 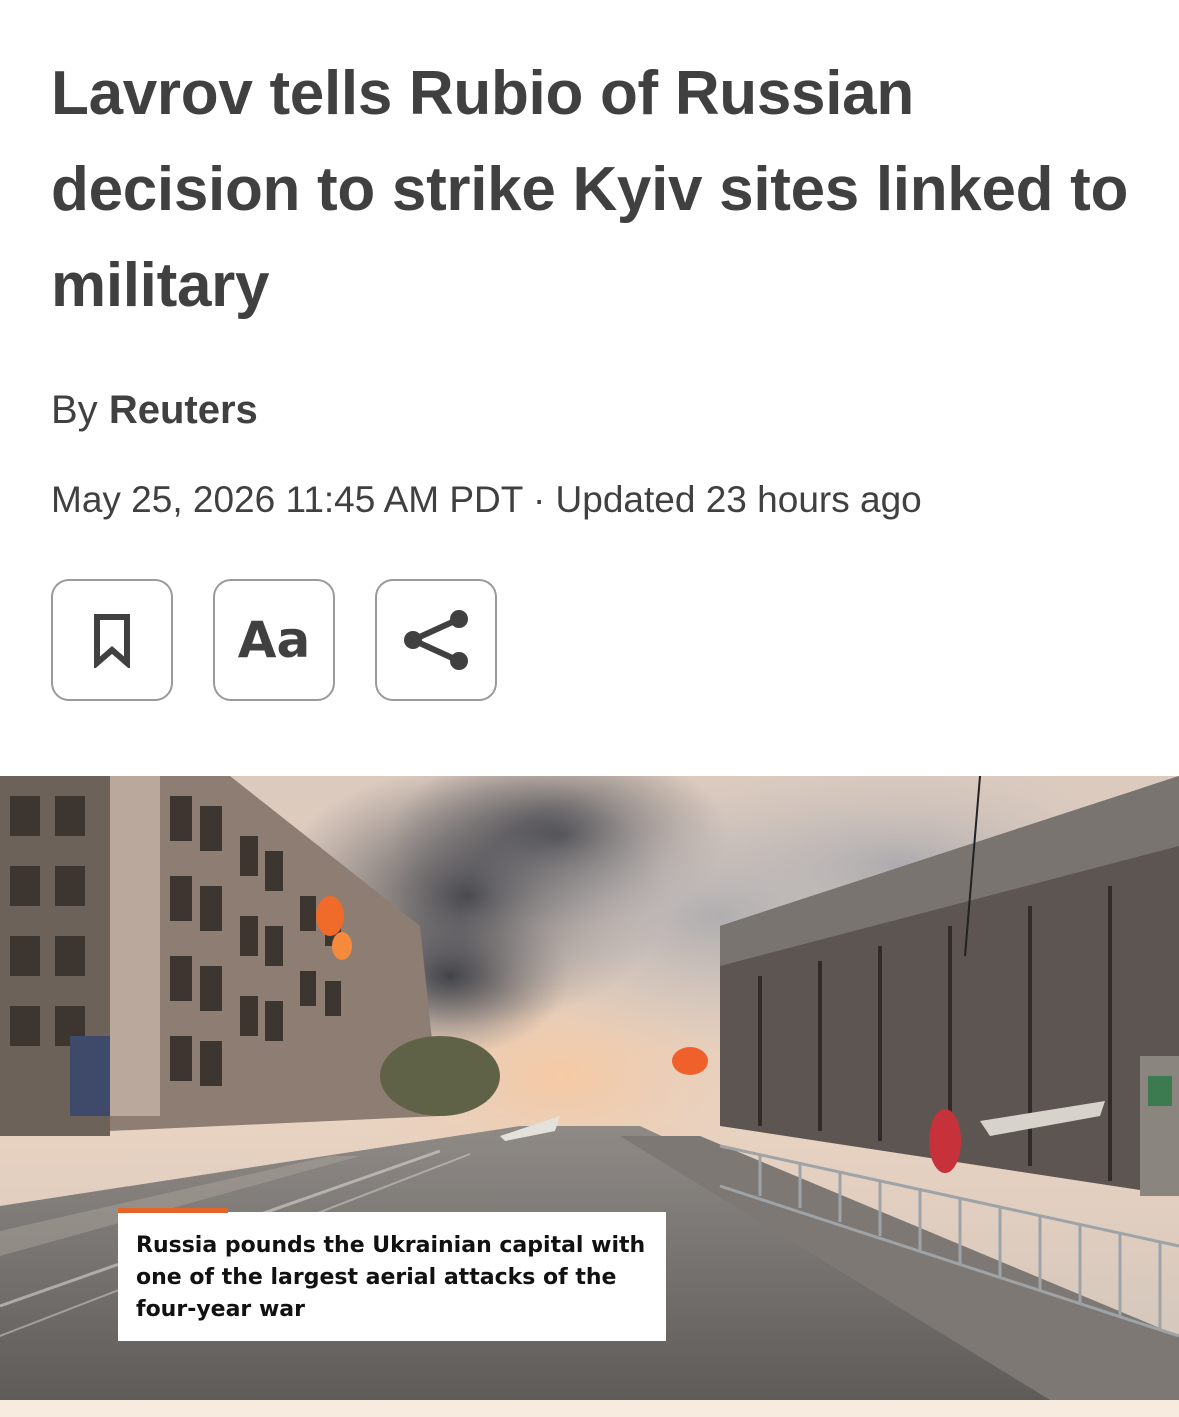 I want to click on text-size-button: Aa, so click(x=274, y=640).